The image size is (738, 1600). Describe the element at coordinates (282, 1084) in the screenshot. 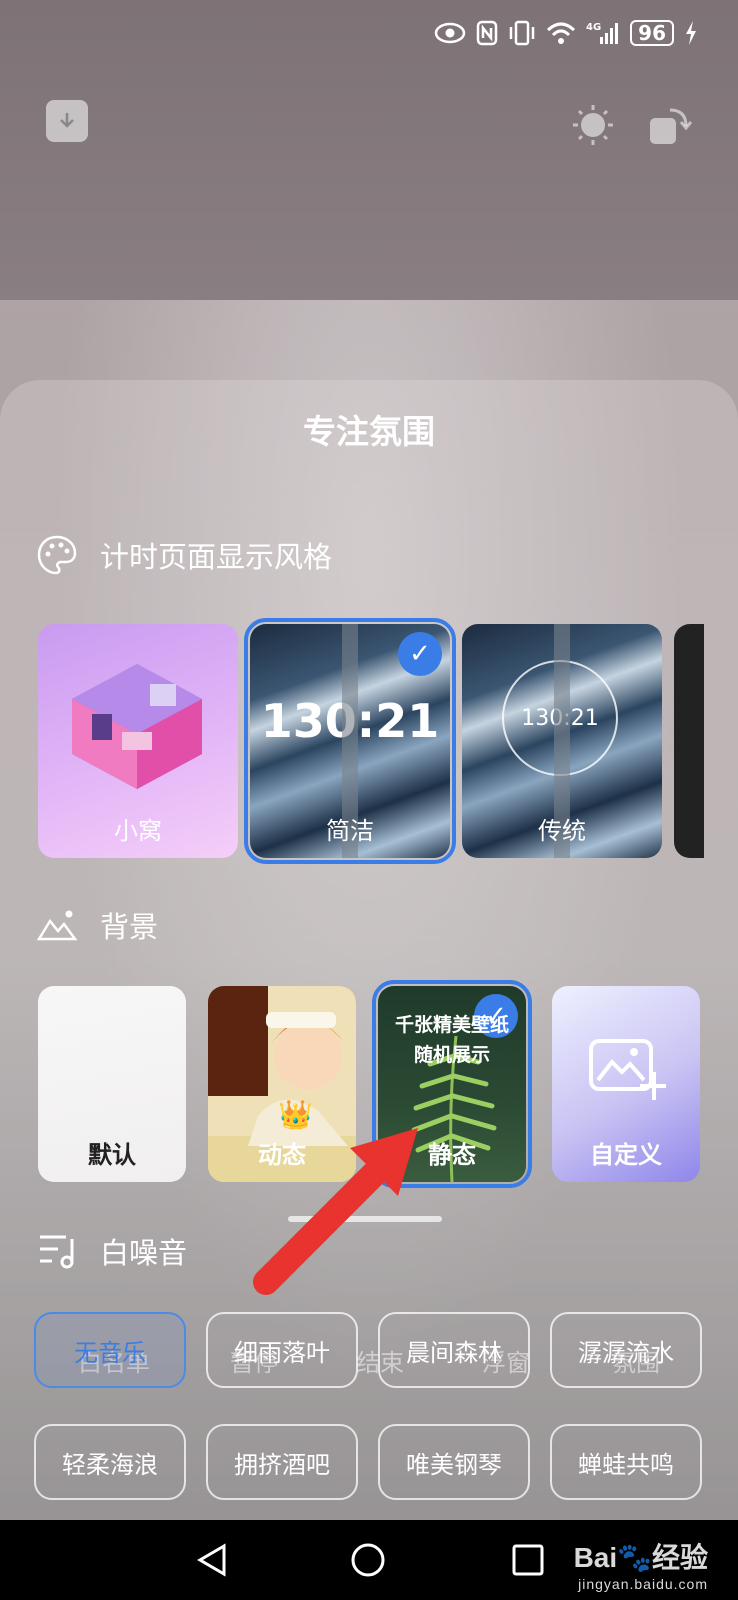

I see `bg-card-dynamic: 👑 动态` at that location.